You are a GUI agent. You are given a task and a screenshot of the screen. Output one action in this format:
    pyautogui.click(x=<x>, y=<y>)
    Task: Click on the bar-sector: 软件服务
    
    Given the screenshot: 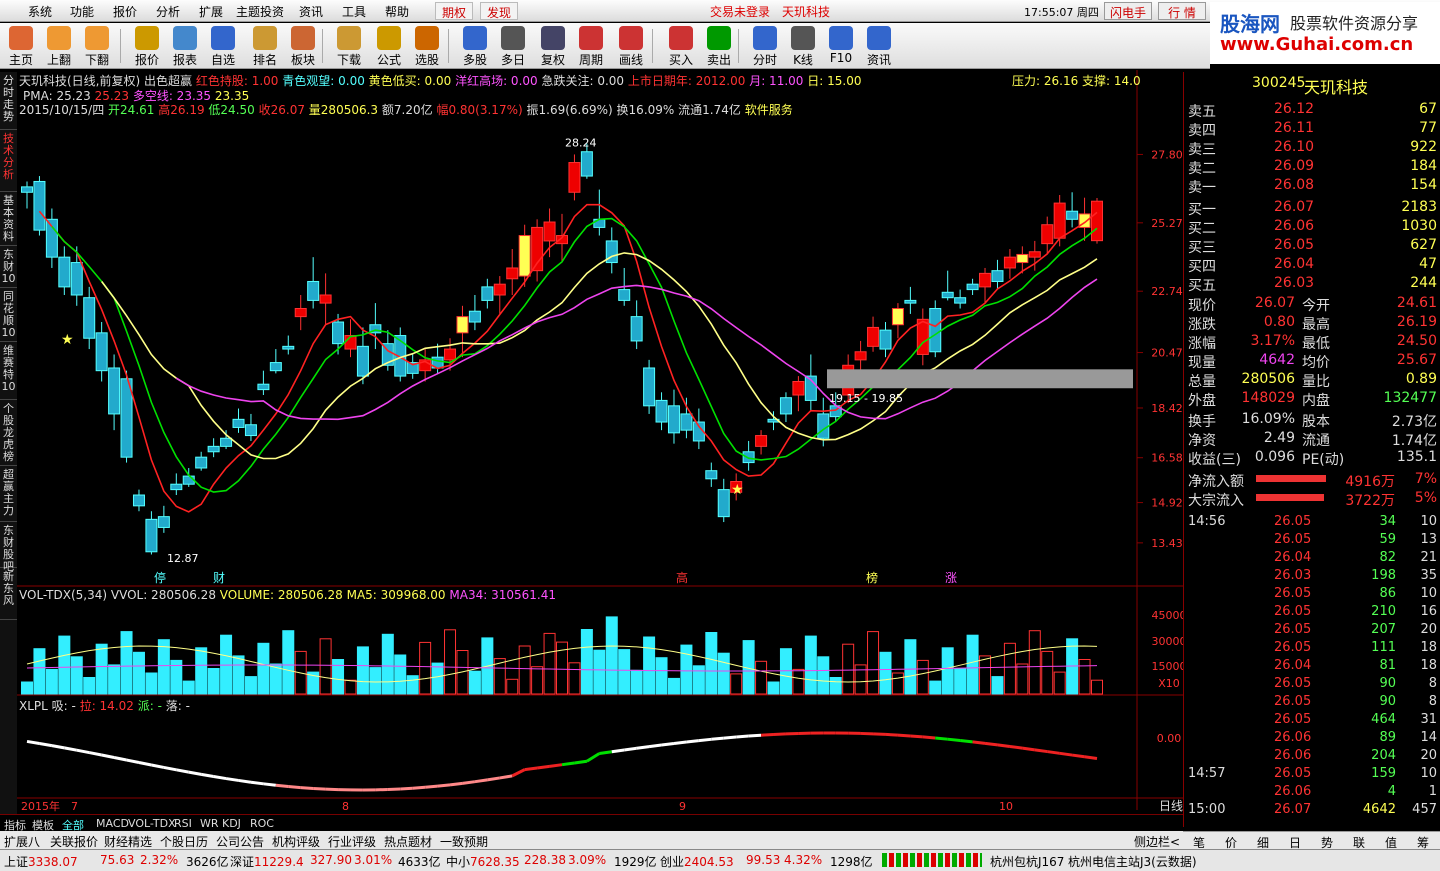 What is the action you would take?
    pyautogui.click(x=769, y=110)
    